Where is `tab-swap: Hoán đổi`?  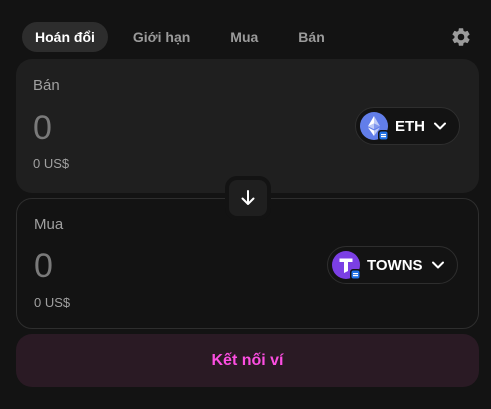 tab-swap: Hoán đổi is located at coordinates (65, 37).